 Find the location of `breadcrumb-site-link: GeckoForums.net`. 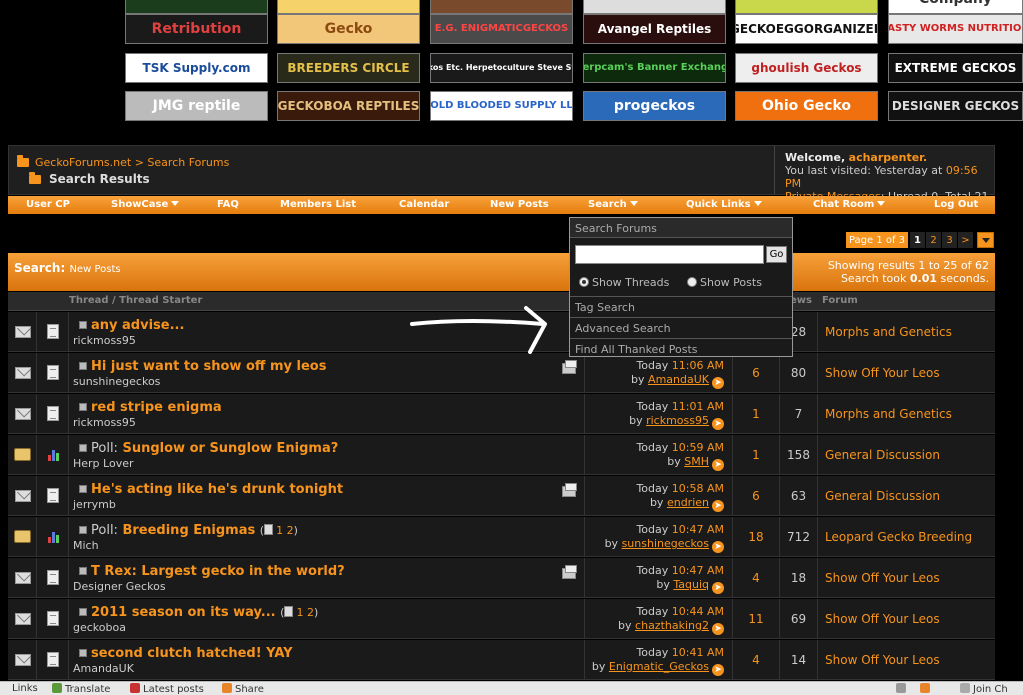

breadcrumb-site-link: GeckoForums.net is located at coordinates (83, 162).